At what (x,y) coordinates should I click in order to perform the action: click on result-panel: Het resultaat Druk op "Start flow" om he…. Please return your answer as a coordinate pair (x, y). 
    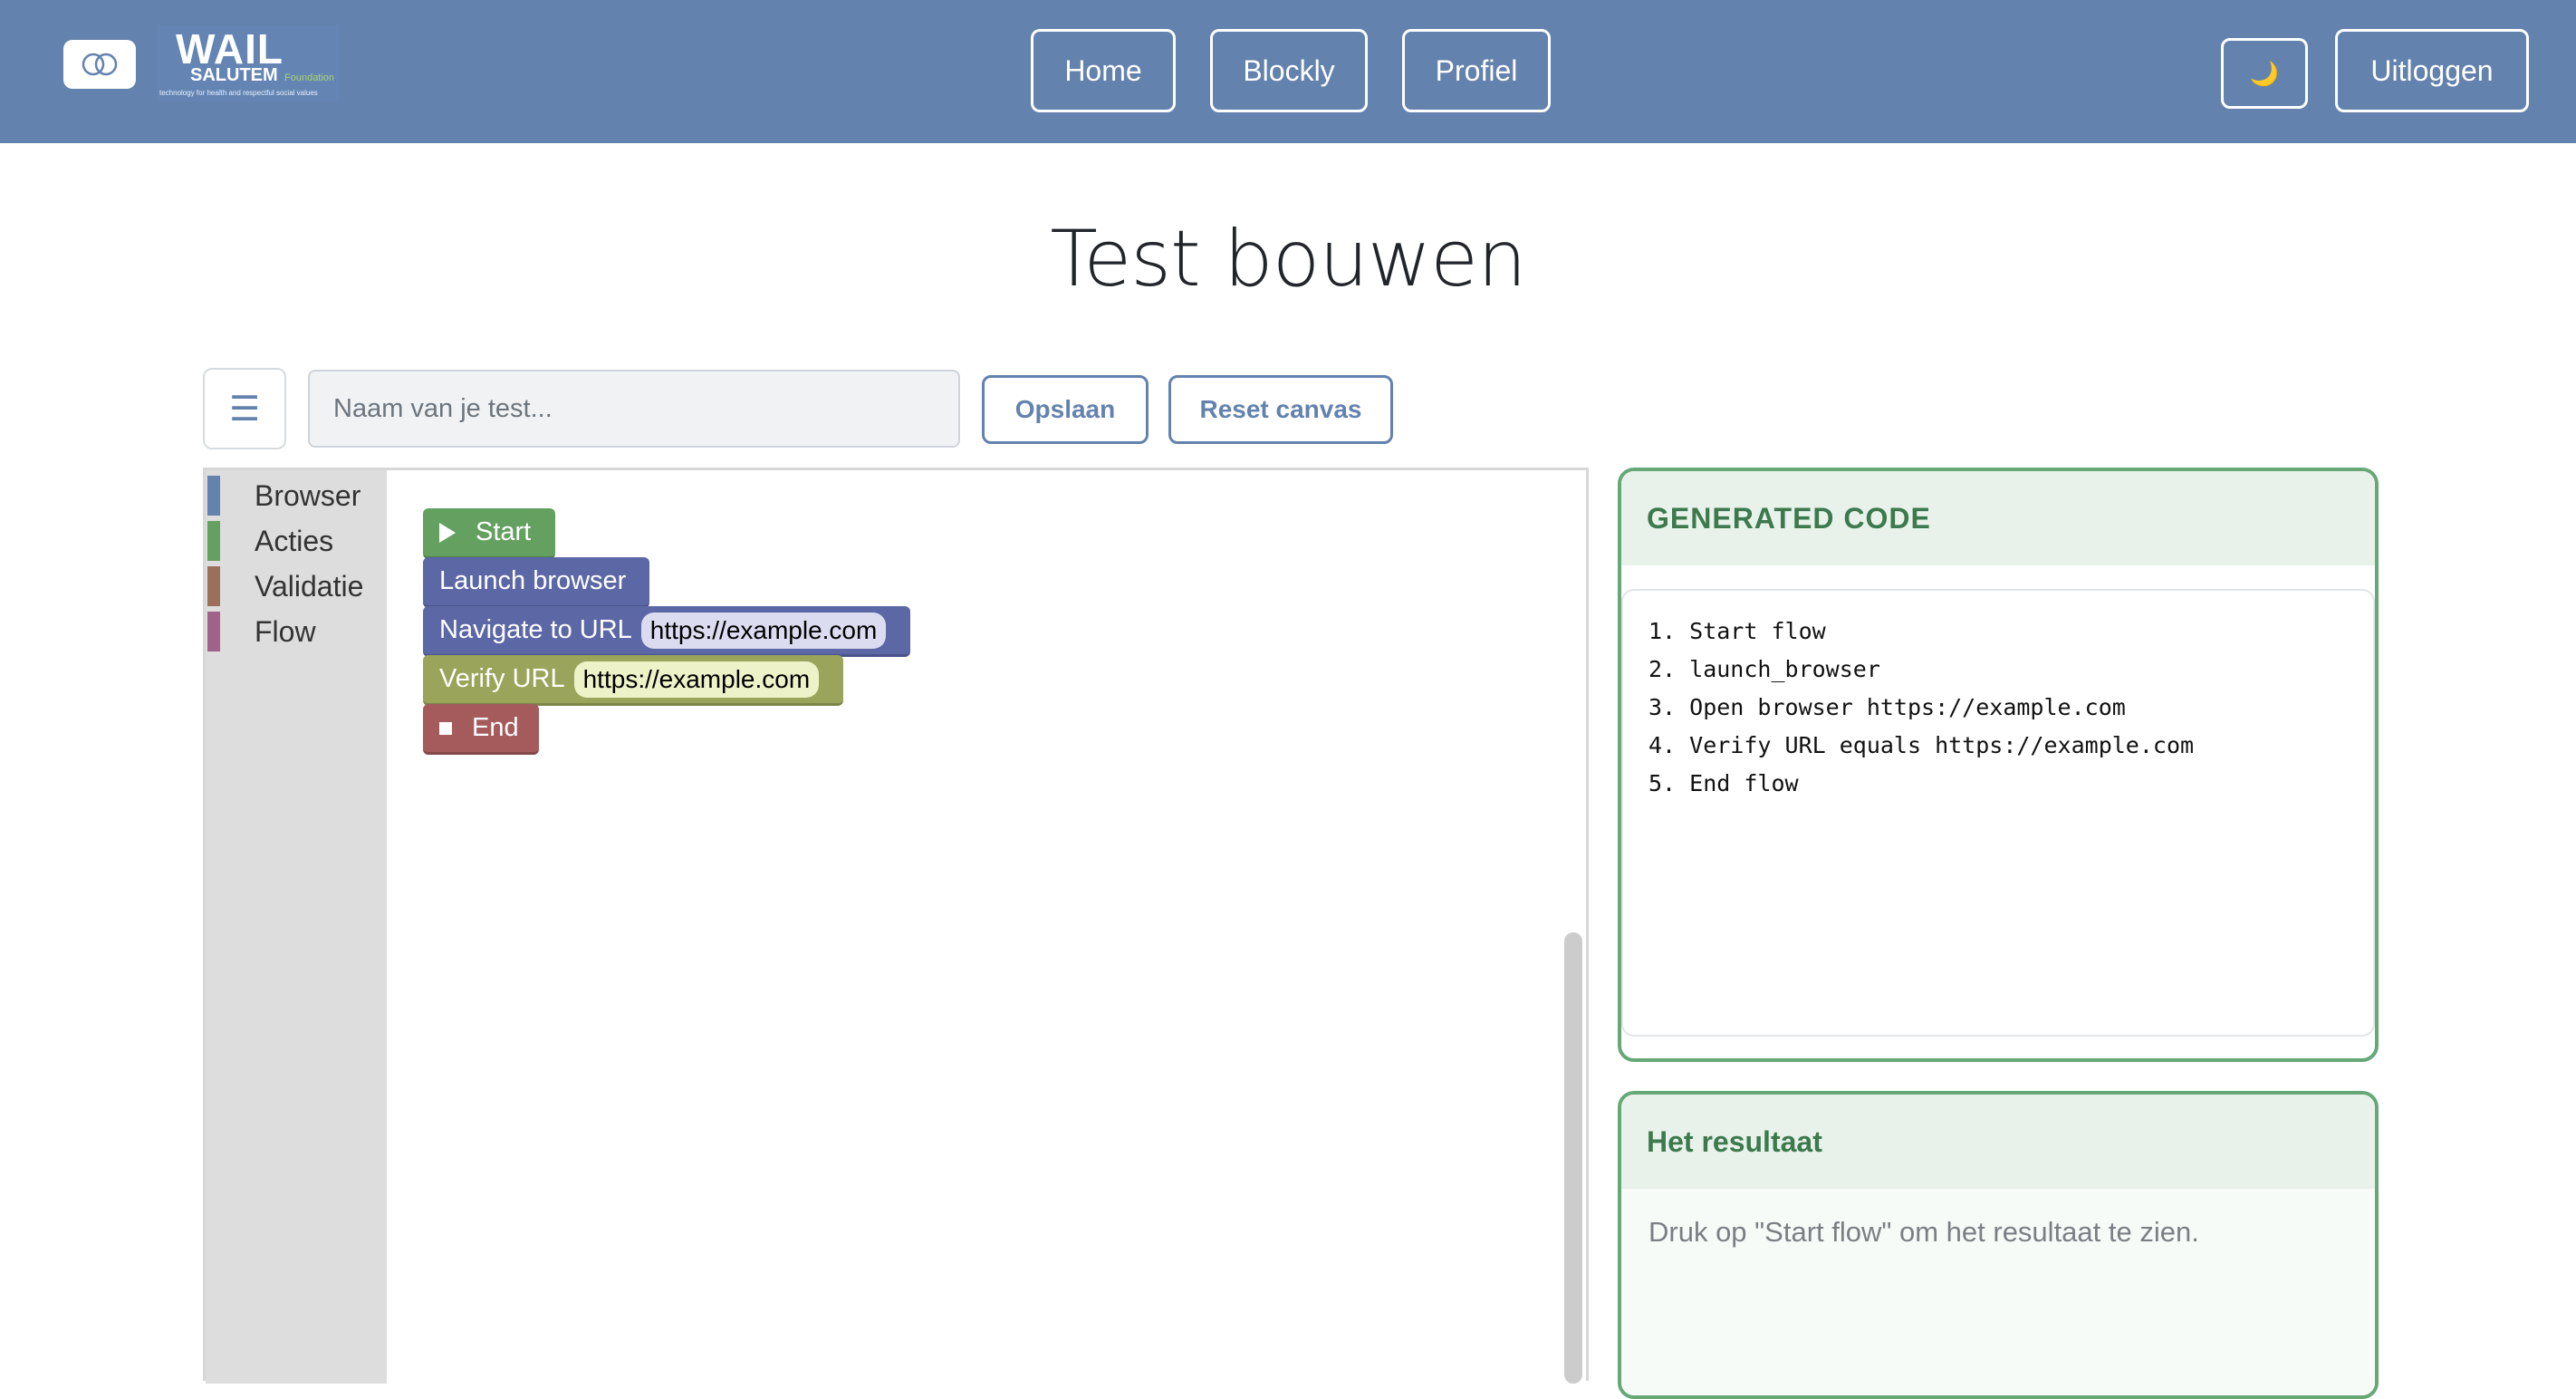
    Looking at the image, I should click on (1998, 1245).